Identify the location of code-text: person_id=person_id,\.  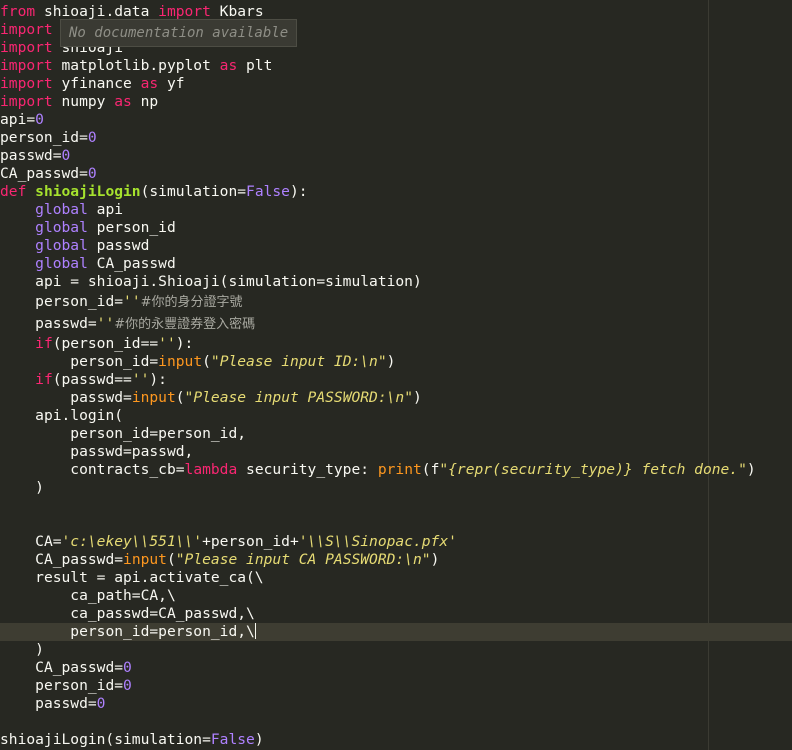
(162, 631).